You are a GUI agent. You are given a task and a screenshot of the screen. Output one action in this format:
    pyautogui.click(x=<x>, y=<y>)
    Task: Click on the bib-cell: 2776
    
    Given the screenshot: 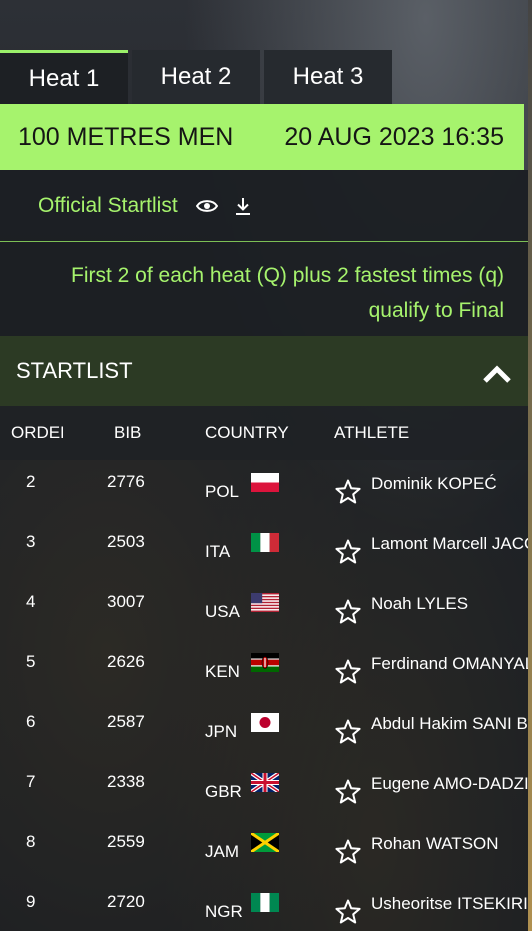 What is the action you would take?
    pyautogui.click(x=126, y=481)
    